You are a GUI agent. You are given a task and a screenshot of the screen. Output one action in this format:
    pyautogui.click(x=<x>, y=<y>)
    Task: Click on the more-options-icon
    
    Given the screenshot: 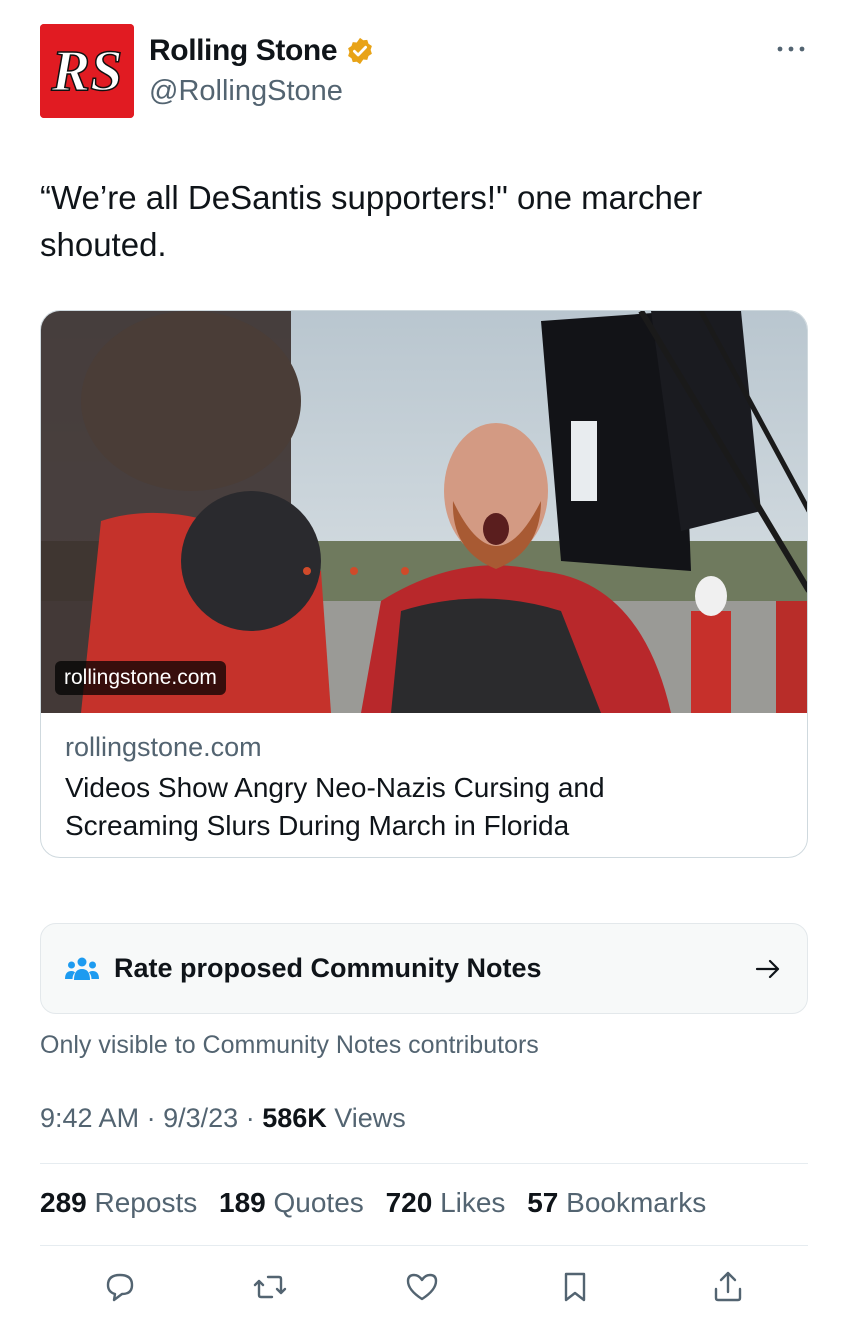 What is the action you would take?
    pyautogui.click(x=791, y=49)
    